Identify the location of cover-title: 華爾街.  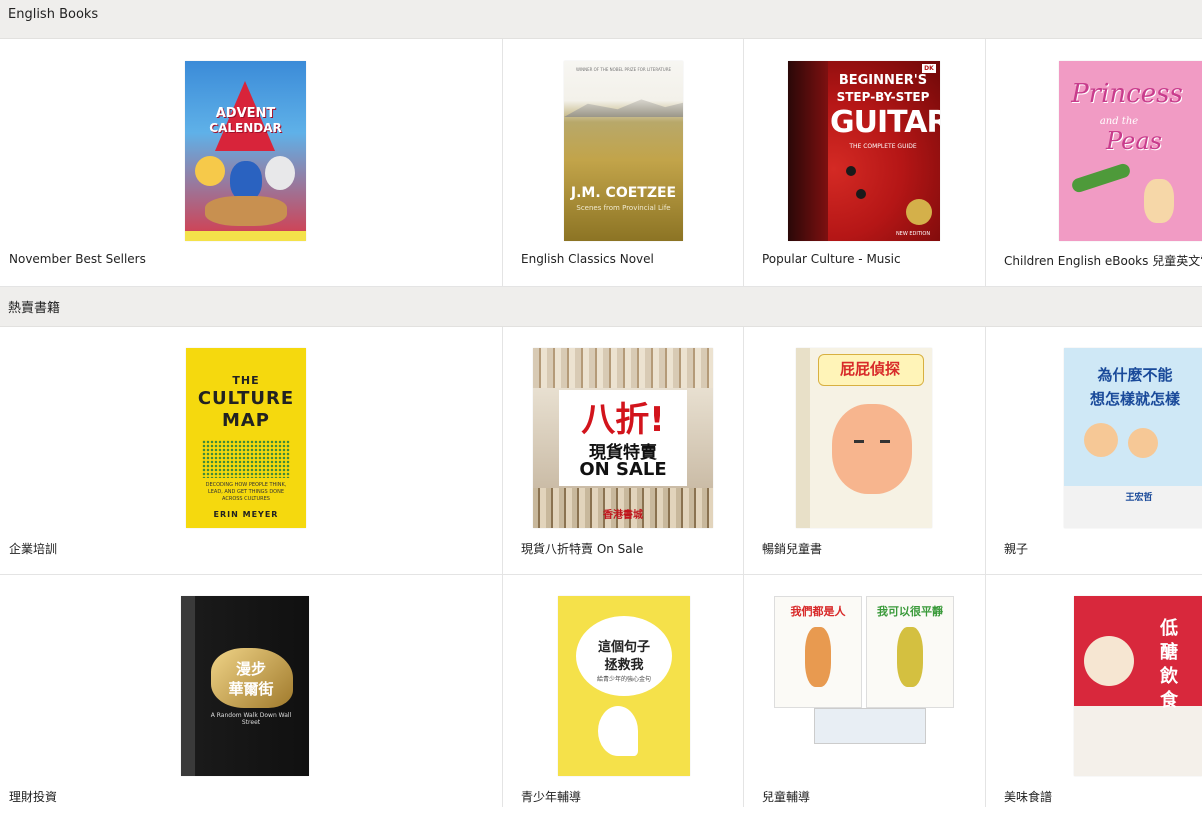
(251, 689).